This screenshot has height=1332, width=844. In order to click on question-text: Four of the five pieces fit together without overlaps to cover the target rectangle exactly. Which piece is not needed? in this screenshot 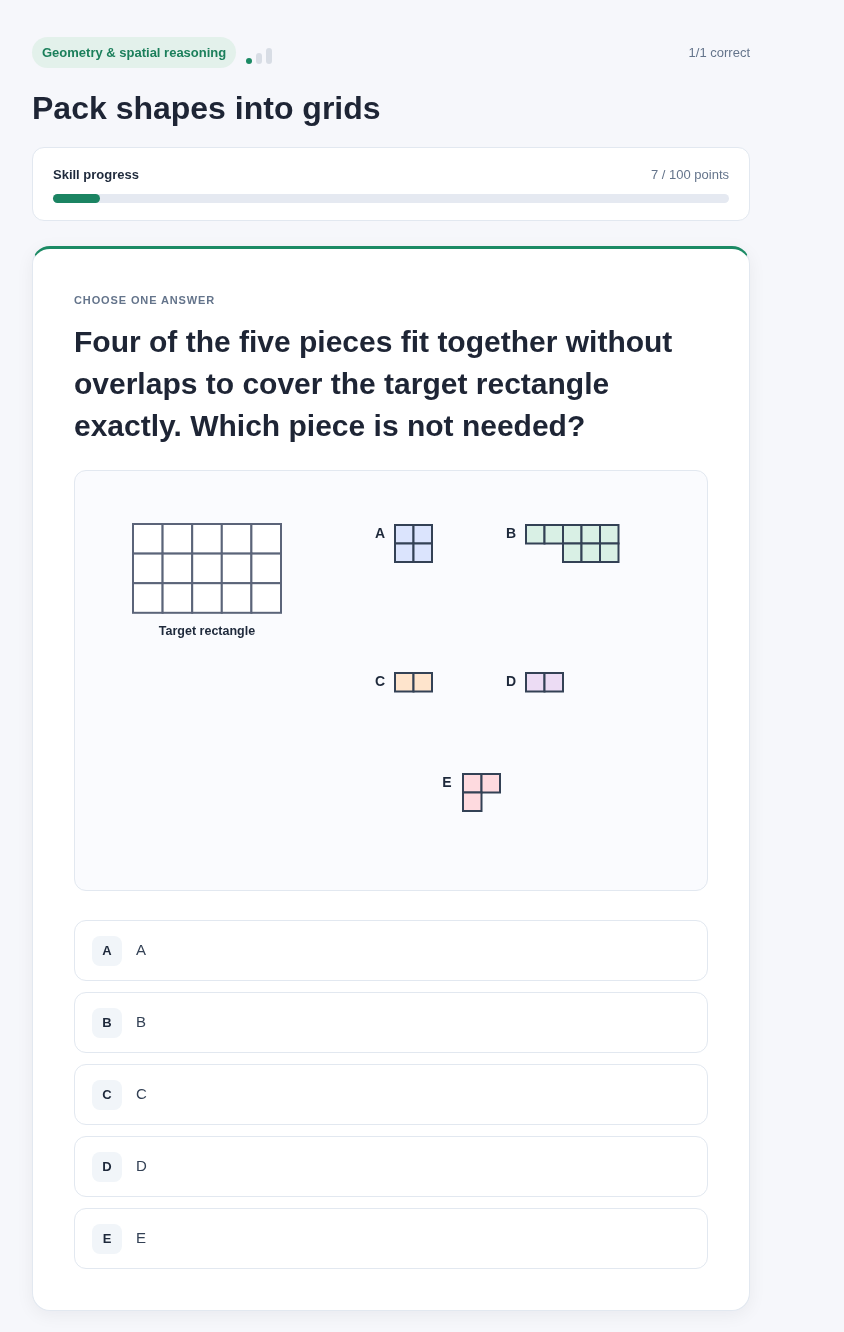, I will do `click(374, 384)`.